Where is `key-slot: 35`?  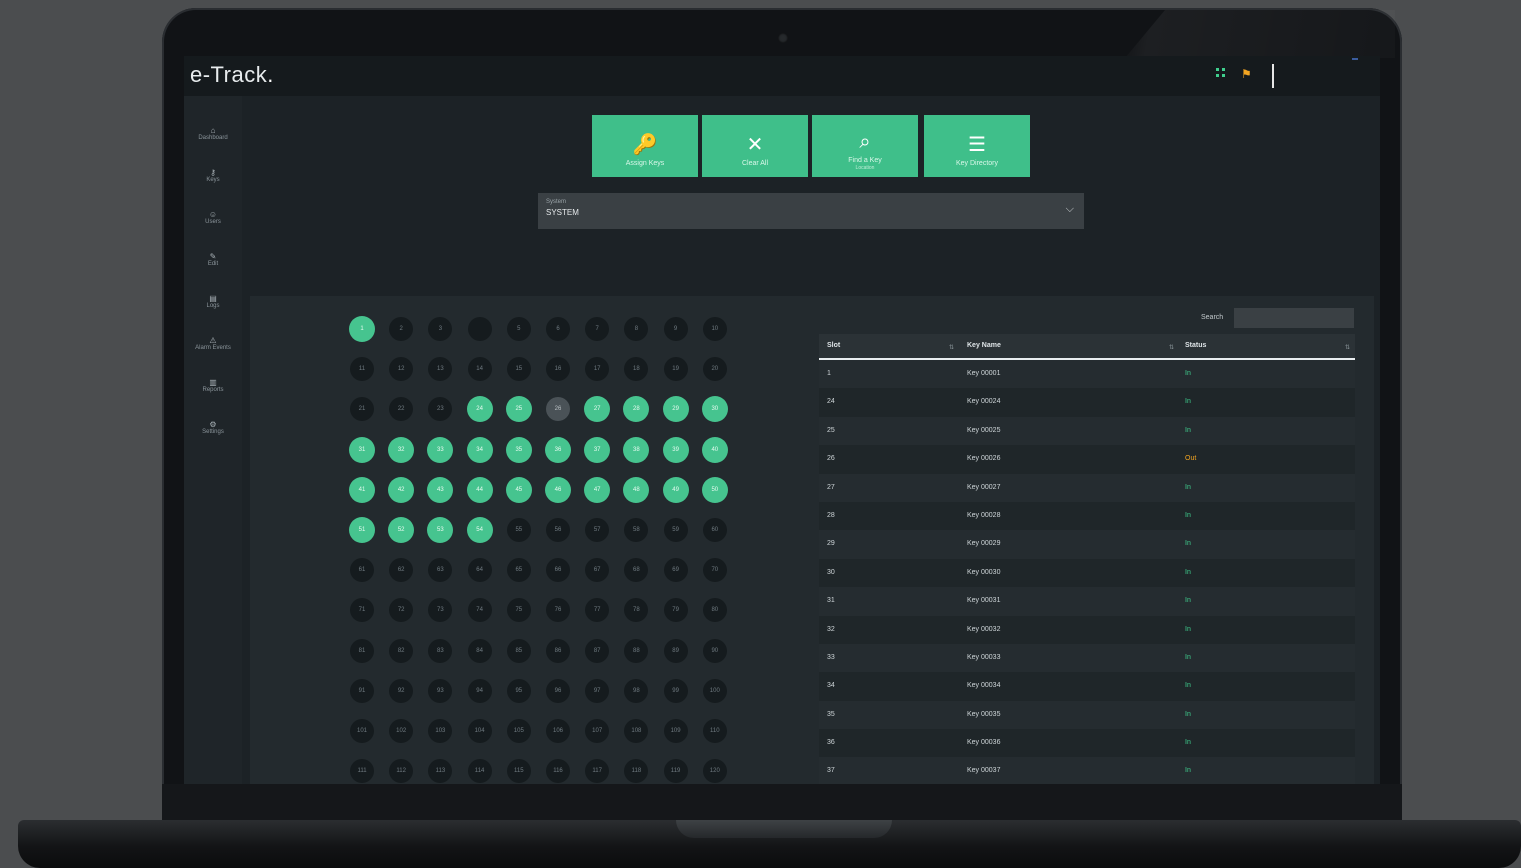
key-slot: 35 is located at coordinates (518, 449).